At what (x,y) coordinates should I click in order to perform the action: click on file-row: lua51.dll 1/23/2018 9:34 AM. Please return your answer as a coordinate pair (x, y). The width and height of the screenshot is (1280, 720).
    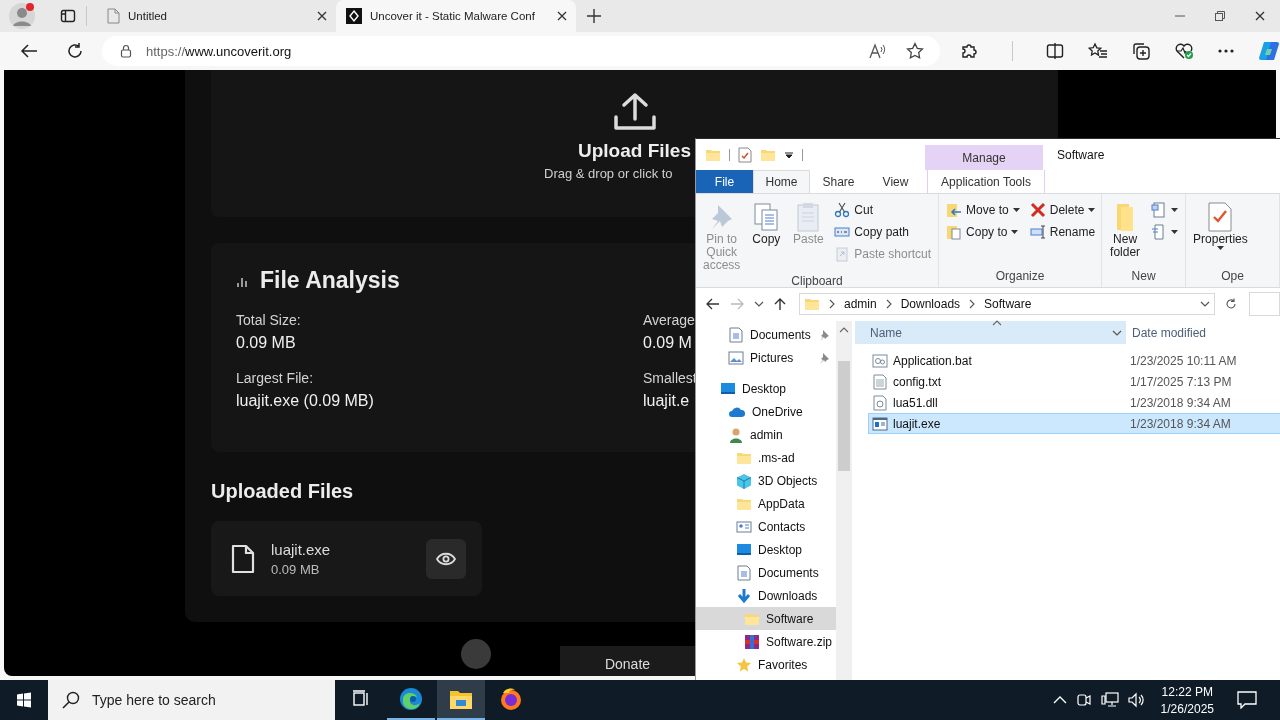
    Looking at the image, I should click on (1074, 402).